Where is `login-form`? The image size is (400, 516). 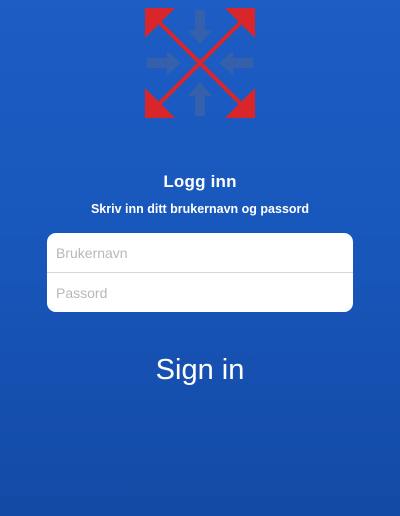
login-form is located at coordinates (200, 272).